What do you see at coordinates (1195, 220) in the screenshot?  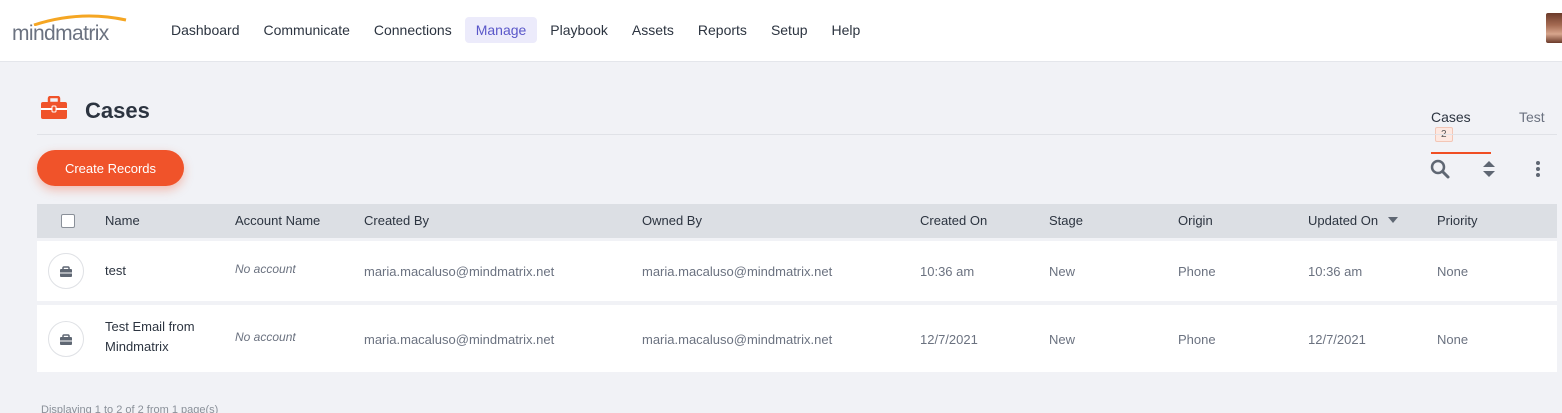 I see `column-header-origin: Origin` at bounding box center [1195, 220].